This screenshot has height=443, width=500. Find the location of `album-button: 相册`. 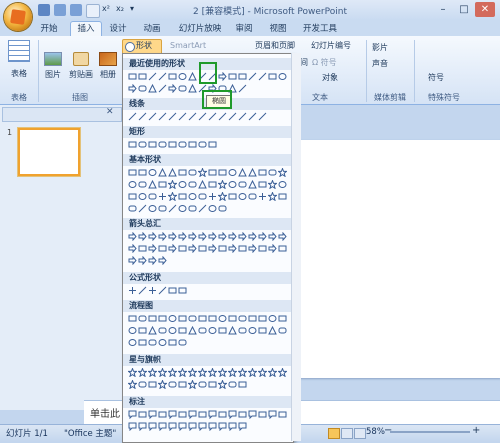

album-button: 相册 is located at coordinates (108, 66).